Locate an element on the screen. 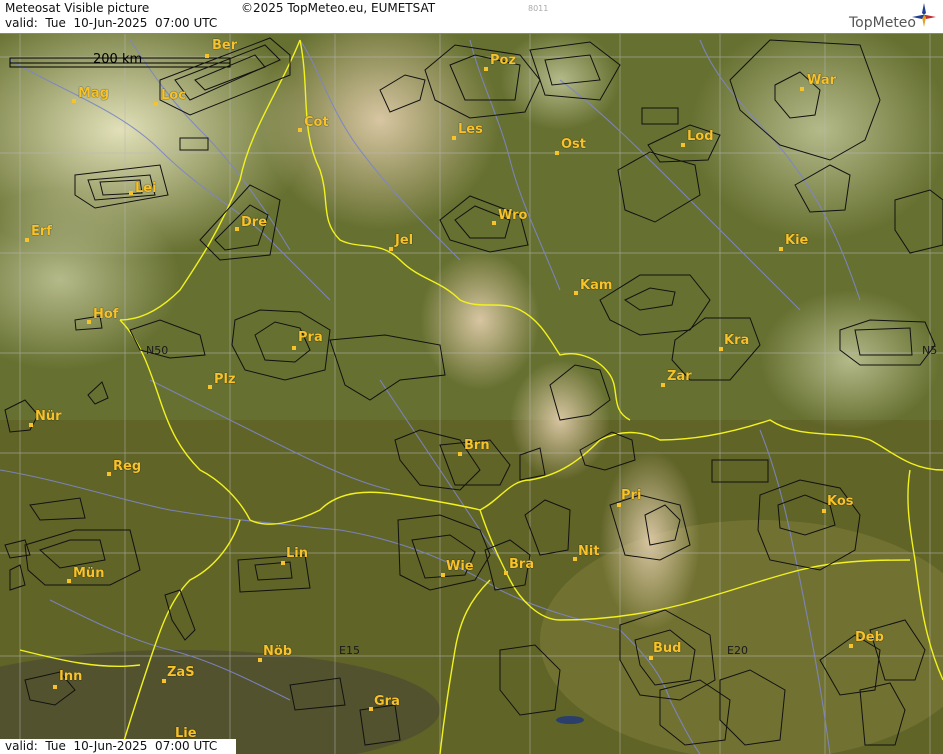  city-label: Pri is located at coordinates (631, 495).